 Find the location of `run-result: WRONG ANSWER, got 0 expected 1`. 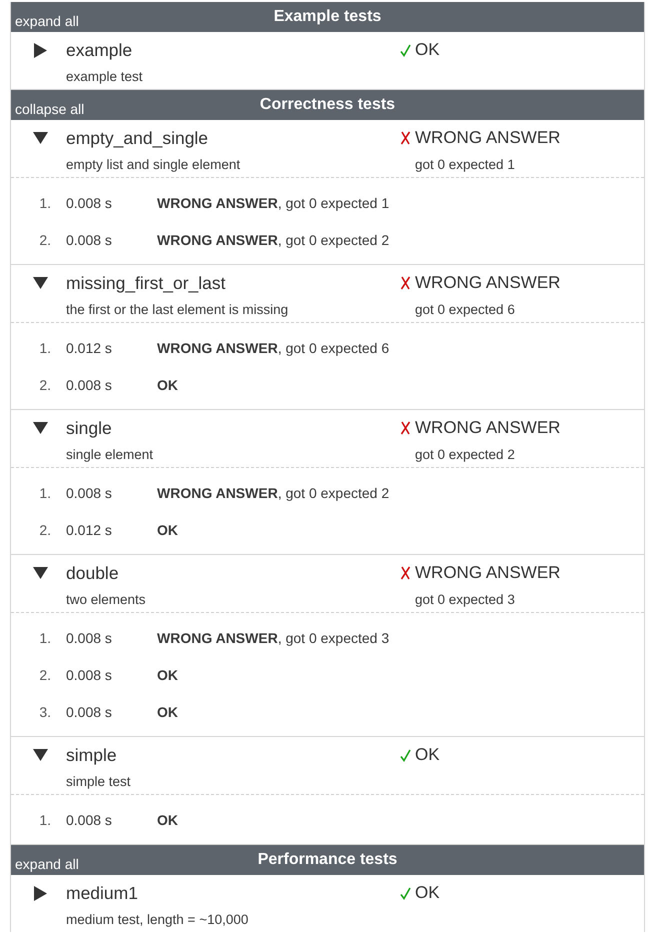

run-result: WRONG ANSWER, got 0 expected 1 is located at coordinates (273, 202).